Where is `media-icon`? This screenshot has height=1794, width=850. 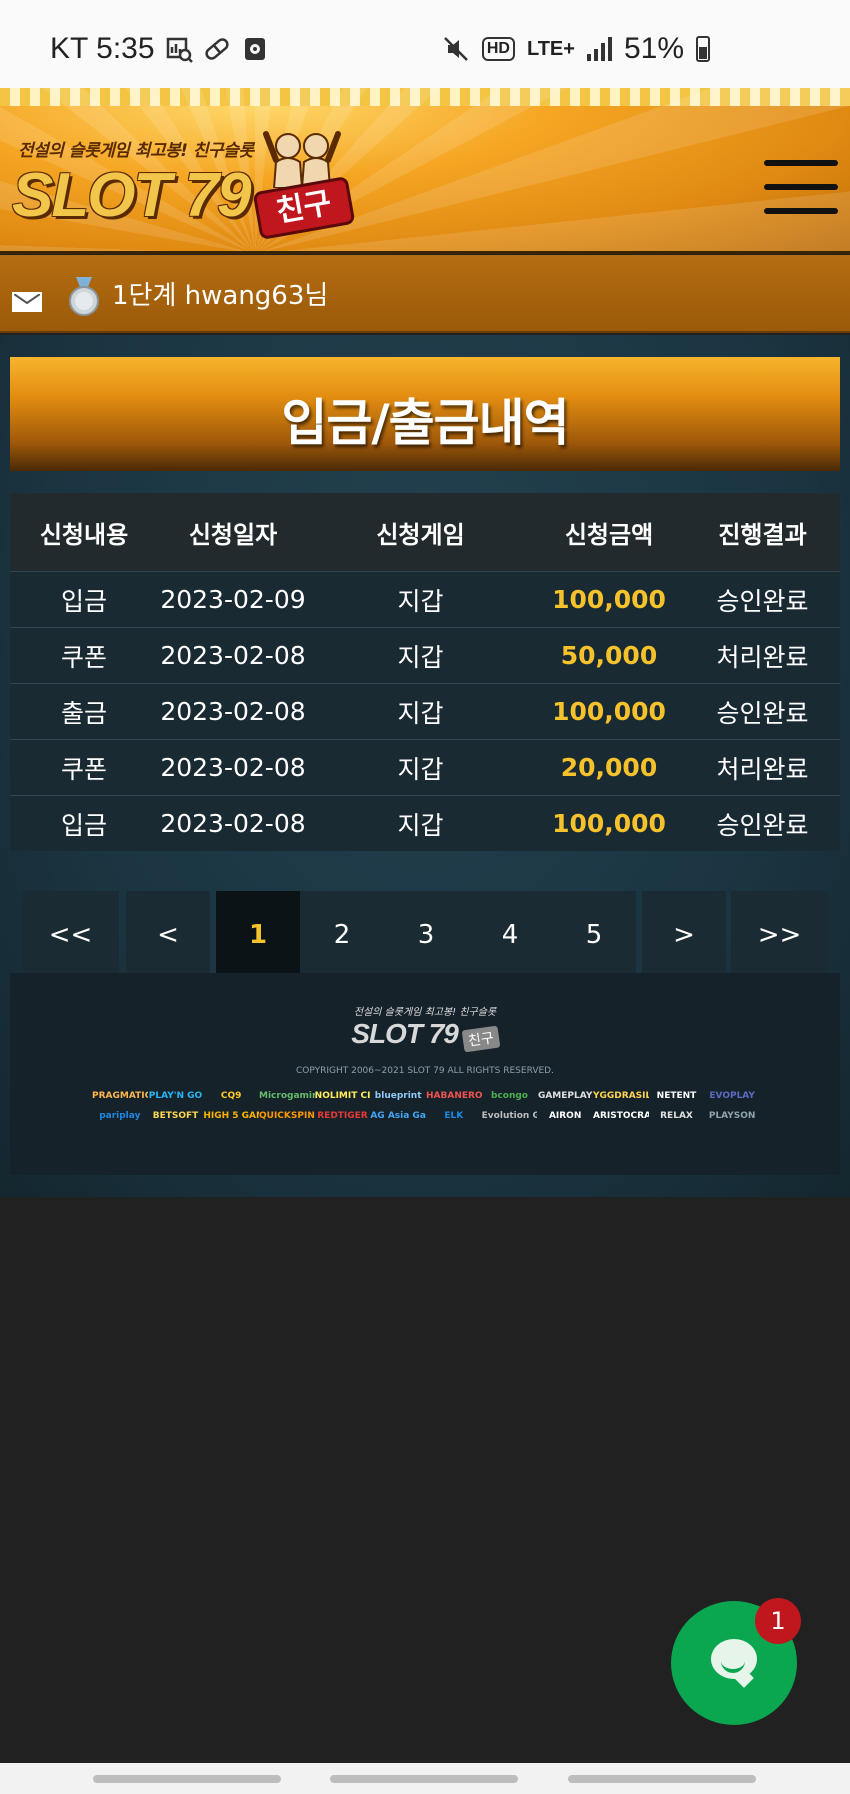
media-icon is located at coordinates (255, 49).